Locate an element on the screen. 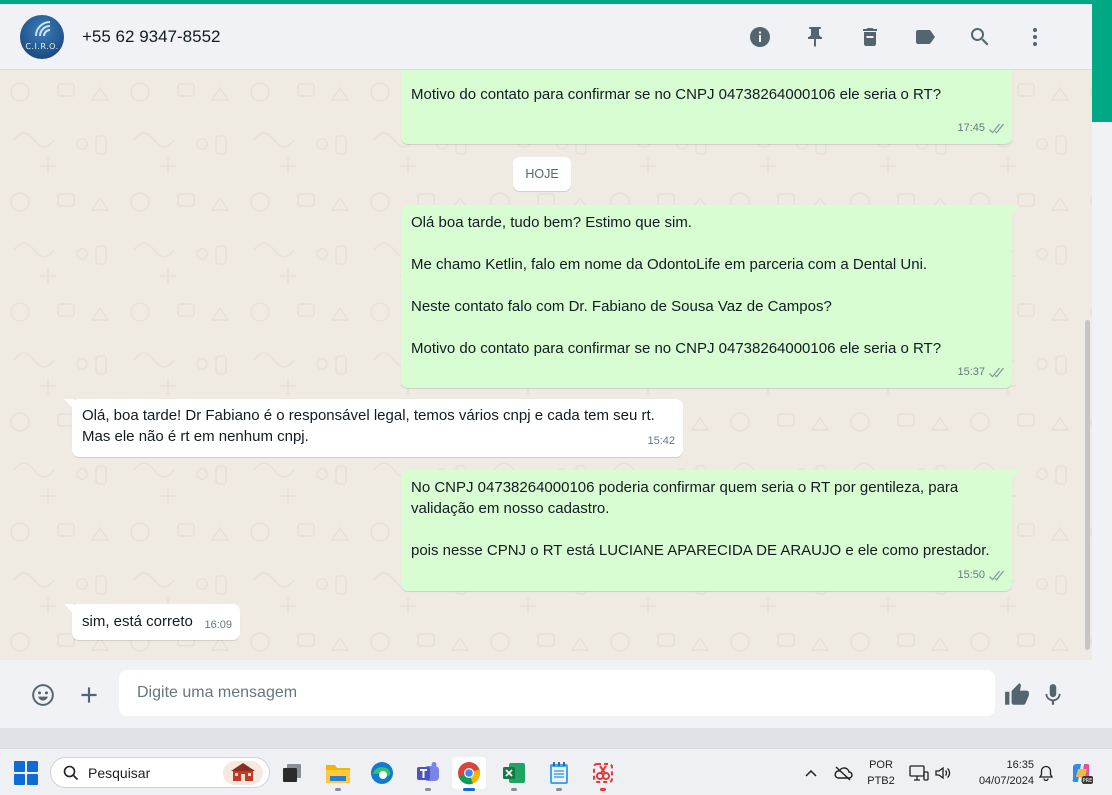  windows-taskbar: Pesquisar POR PTB2 16:35 04/07/2024 PRE is located at coordinates (556, 771).